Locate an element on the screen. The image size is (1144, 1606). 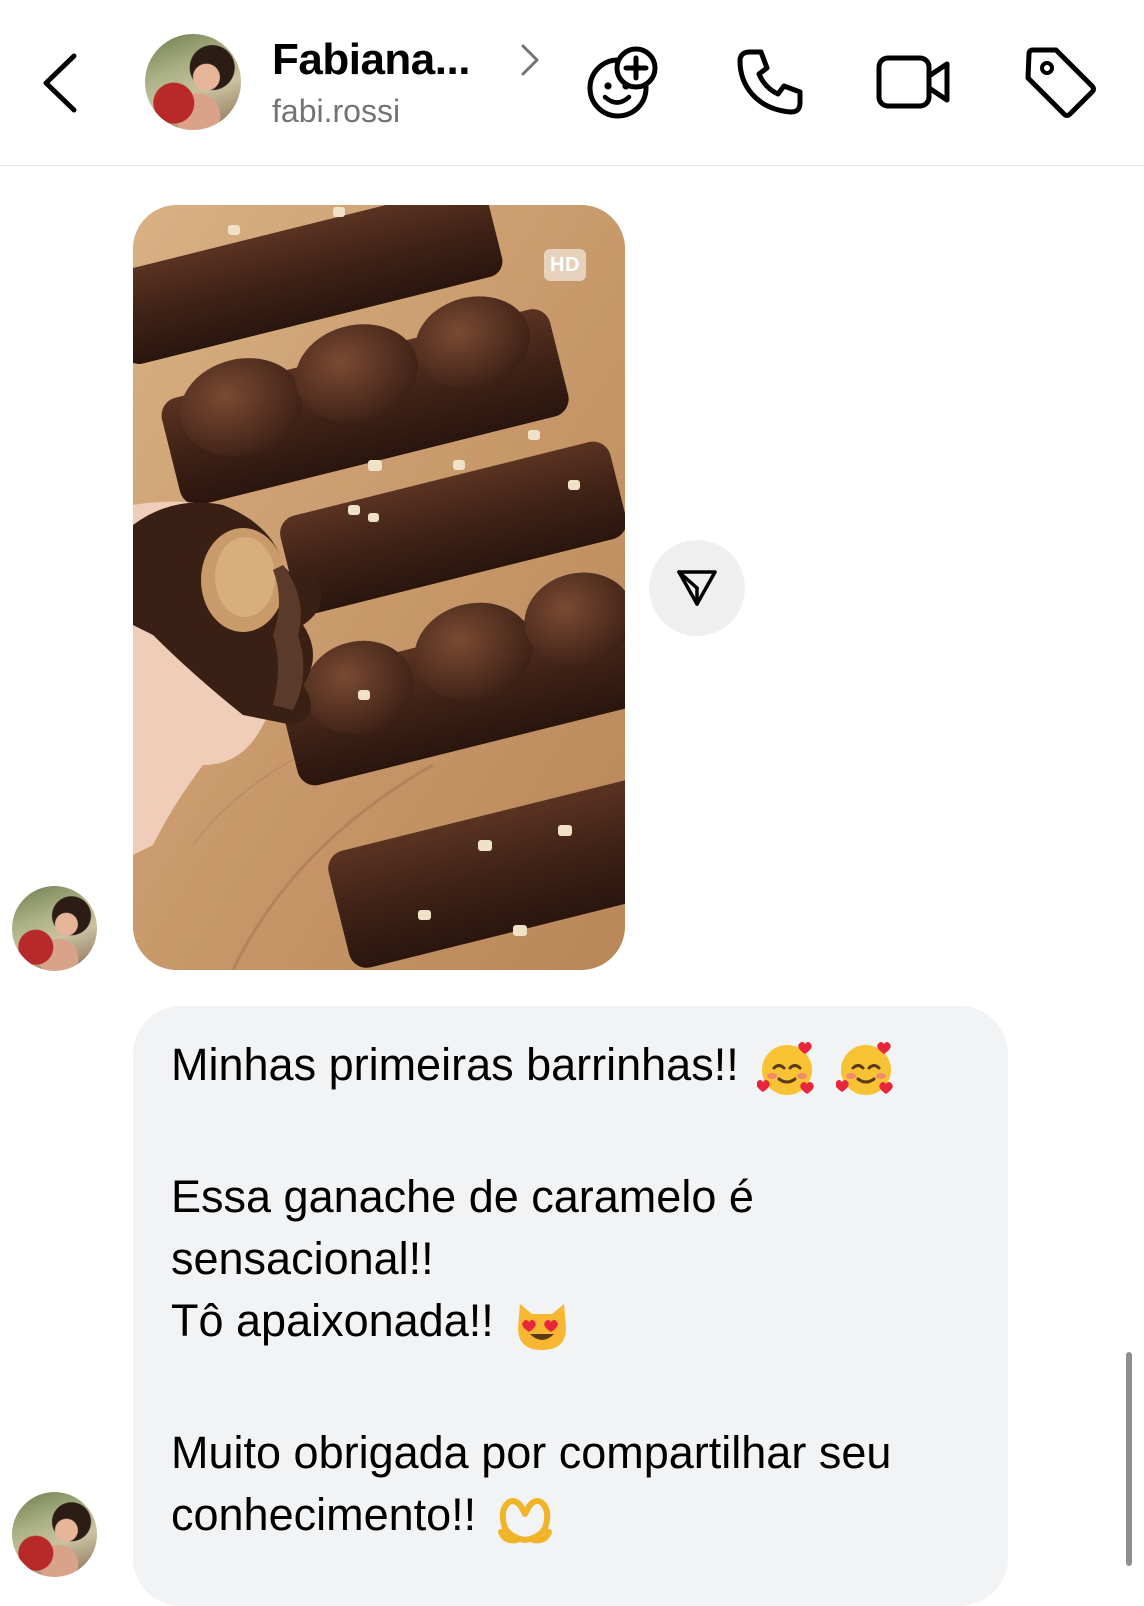
share-button is located at coordinates (697, 588).